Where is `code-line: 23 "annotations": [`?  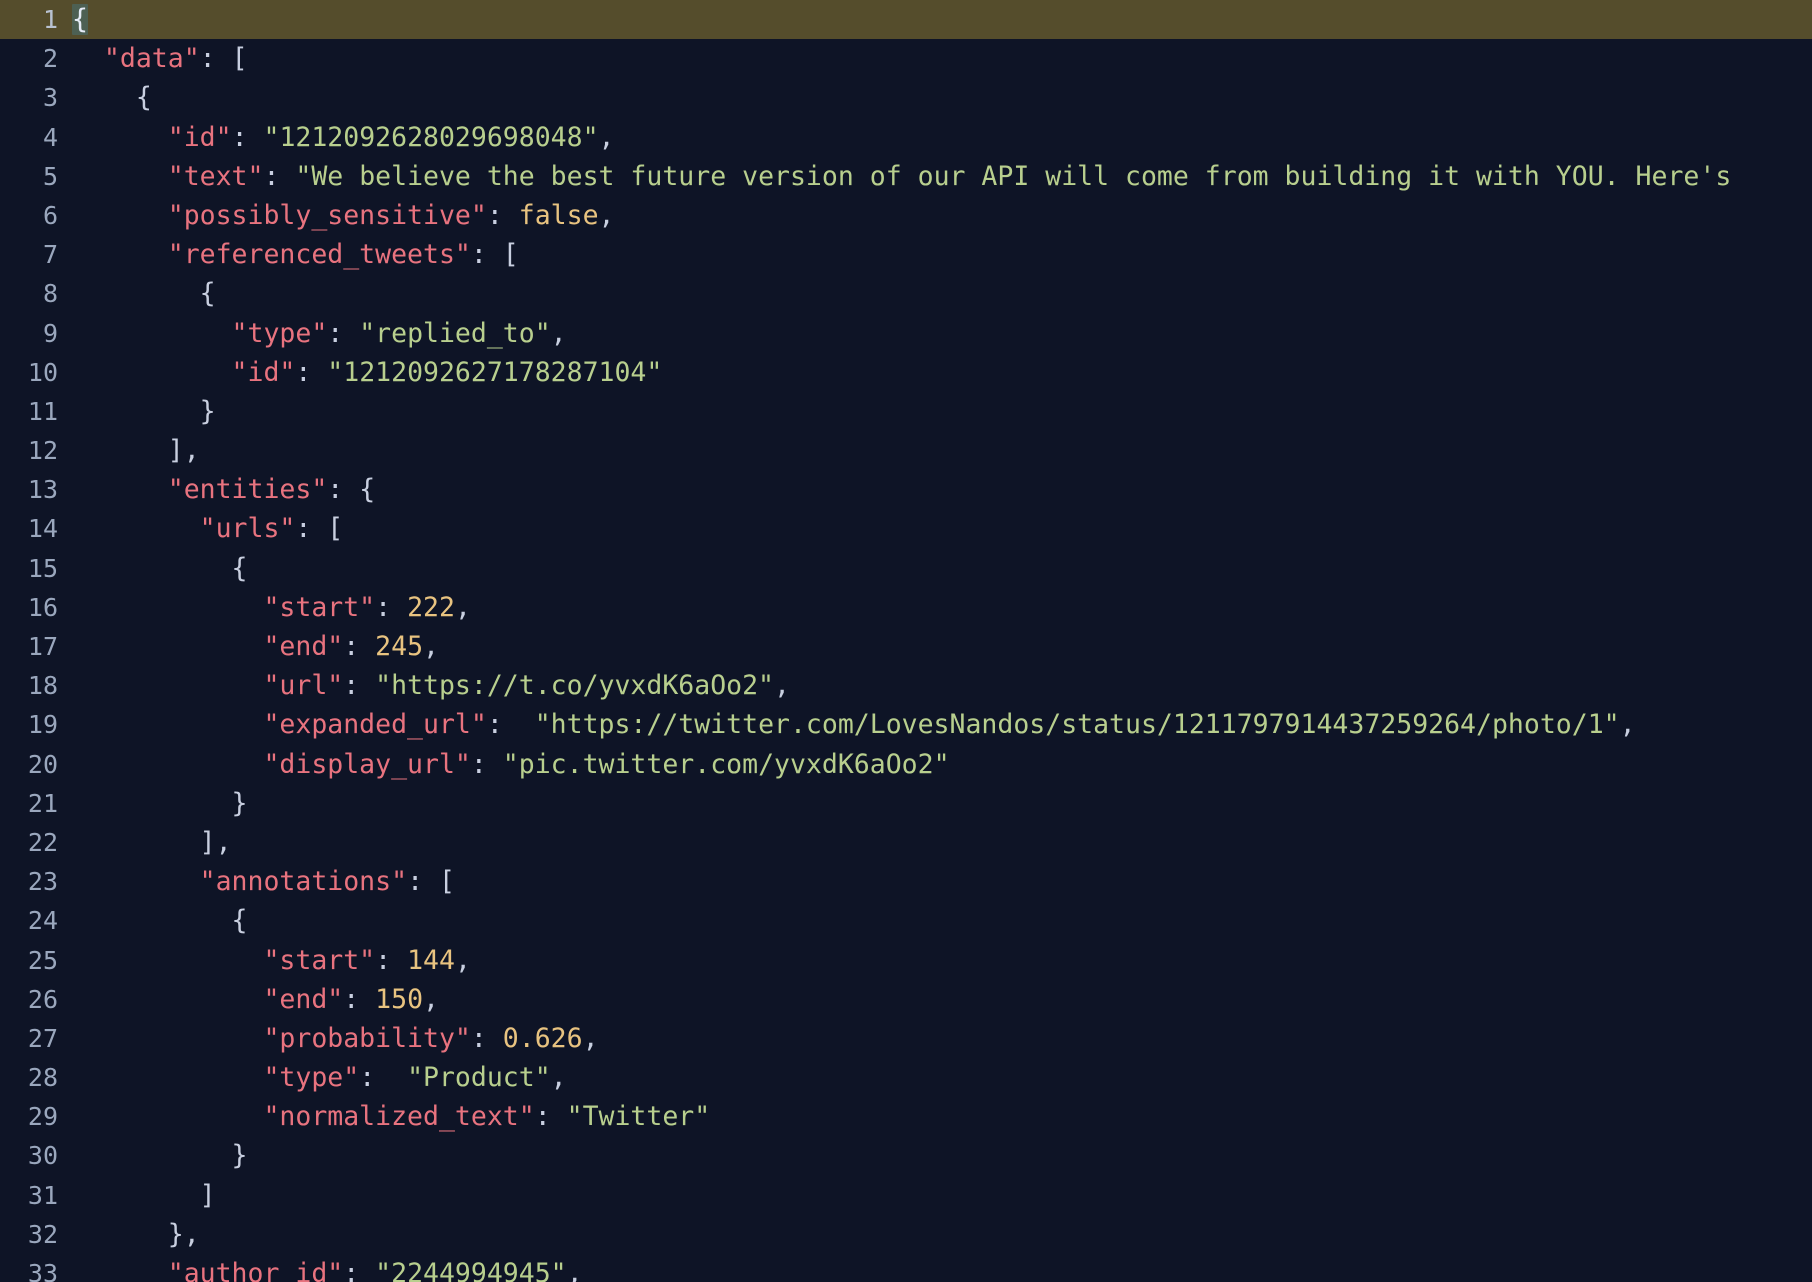 code-line: 23 "annotations": [ is located at coordinates (906, 881).